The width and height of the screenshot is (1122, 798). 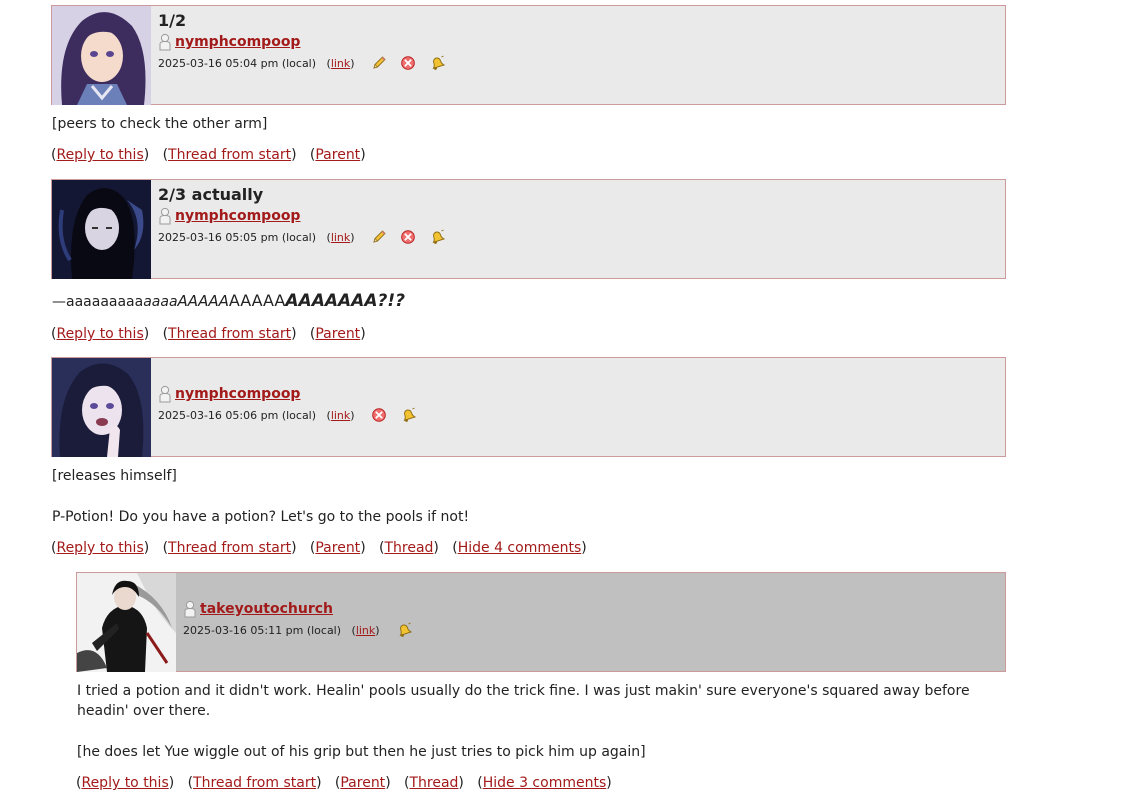 I want to click on hide-comments-link: Hide 4 comments, so click(x=520, y=548).